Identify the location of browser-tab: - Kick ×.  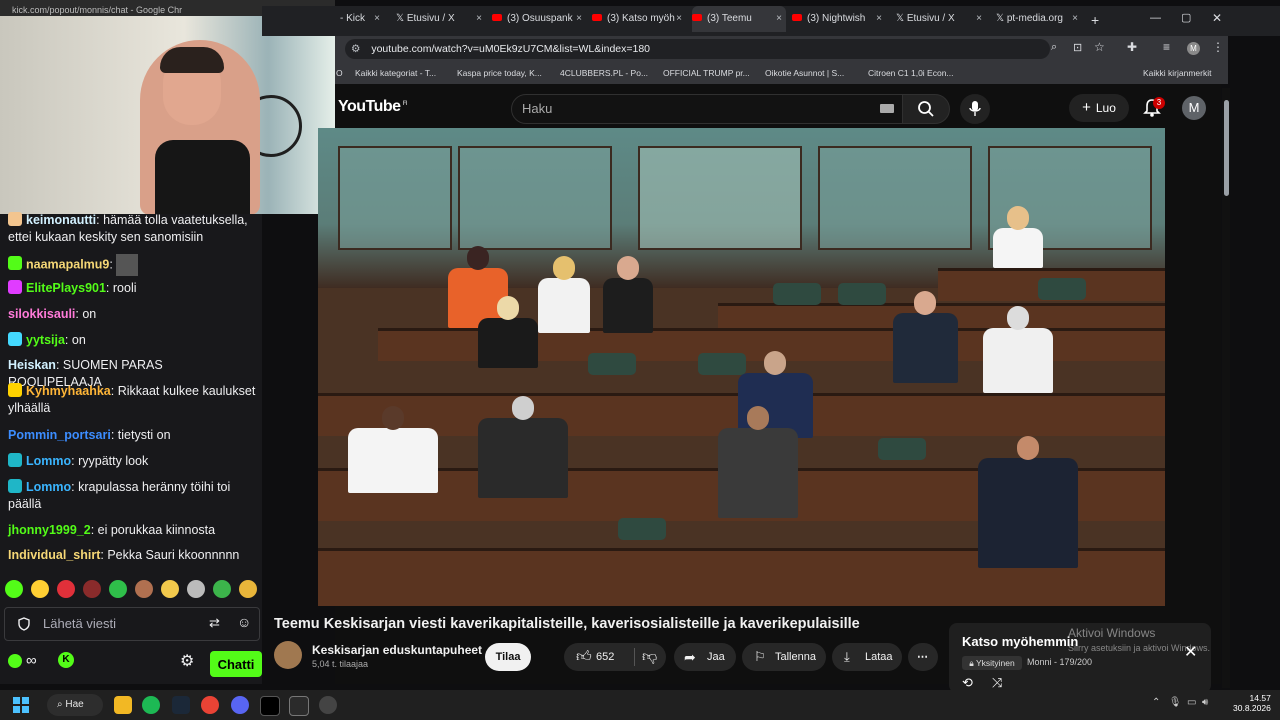
(360, 19).